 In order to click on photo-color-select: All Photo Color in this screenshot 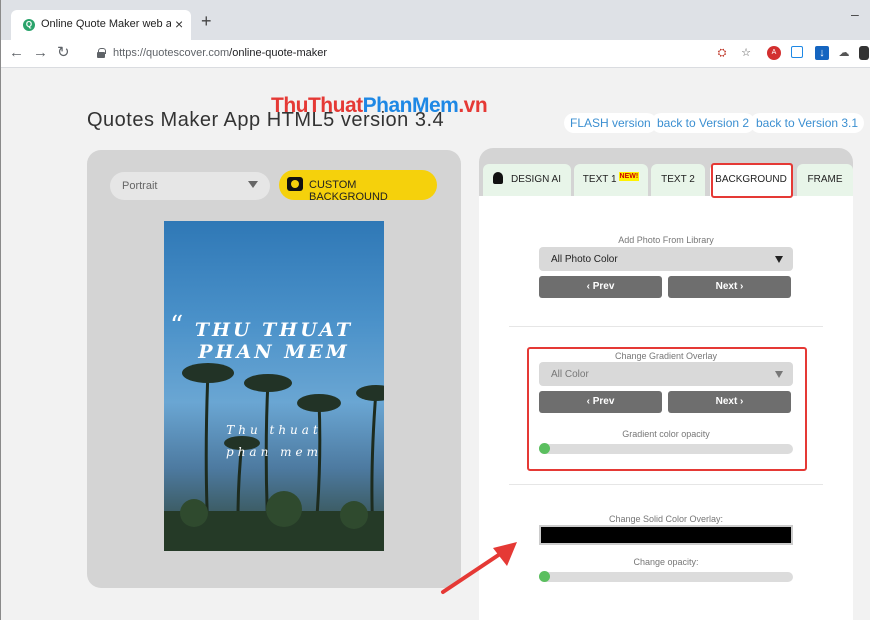, I will do `click(666, 259)`.